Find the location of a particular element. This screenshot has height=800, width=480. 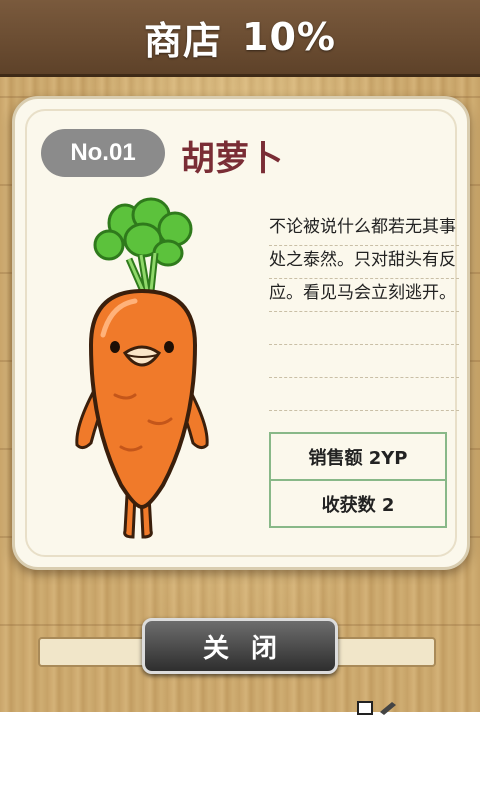

item-description: 不论被说什么都若无其事处之泰然。只对甜头有反应。看见马会立刻逃开。 is located at coordinates (362, 260).